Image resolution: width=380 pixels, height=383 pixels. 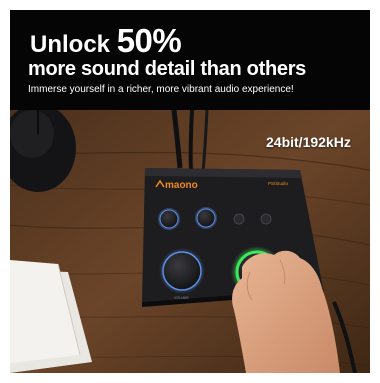 What do you see at coordinates (181, 185) in the screenshot?
I see `device-brand-label: maono` at bounding box center [181, 185].